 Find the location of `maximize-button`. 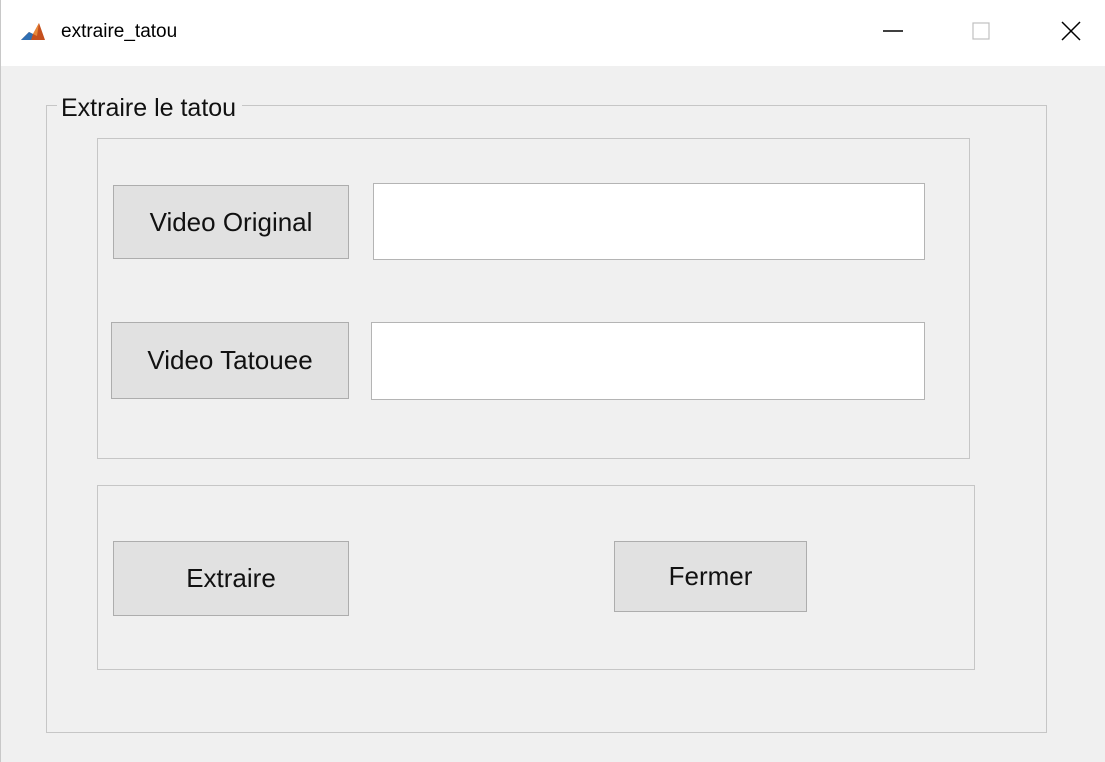

maximize-button is located at coordinates (981, 33).